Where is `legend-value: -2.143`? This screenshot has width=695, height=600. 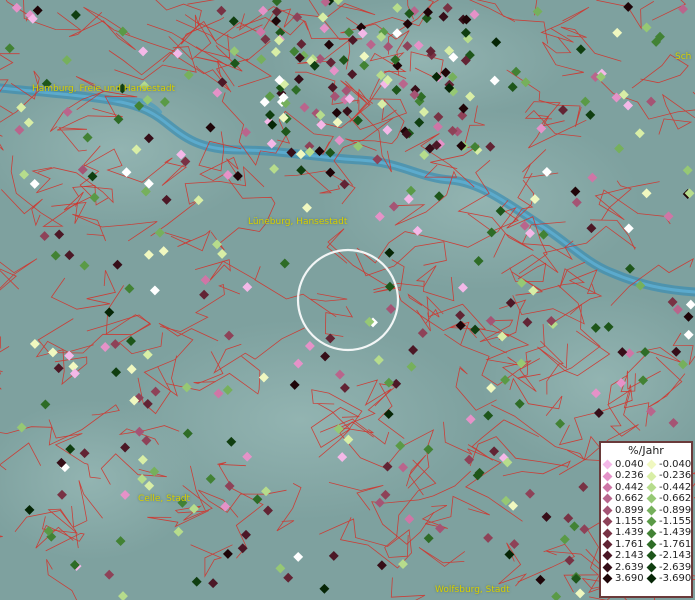
legend-value: -2.143 is located at coordinates (675, 556).